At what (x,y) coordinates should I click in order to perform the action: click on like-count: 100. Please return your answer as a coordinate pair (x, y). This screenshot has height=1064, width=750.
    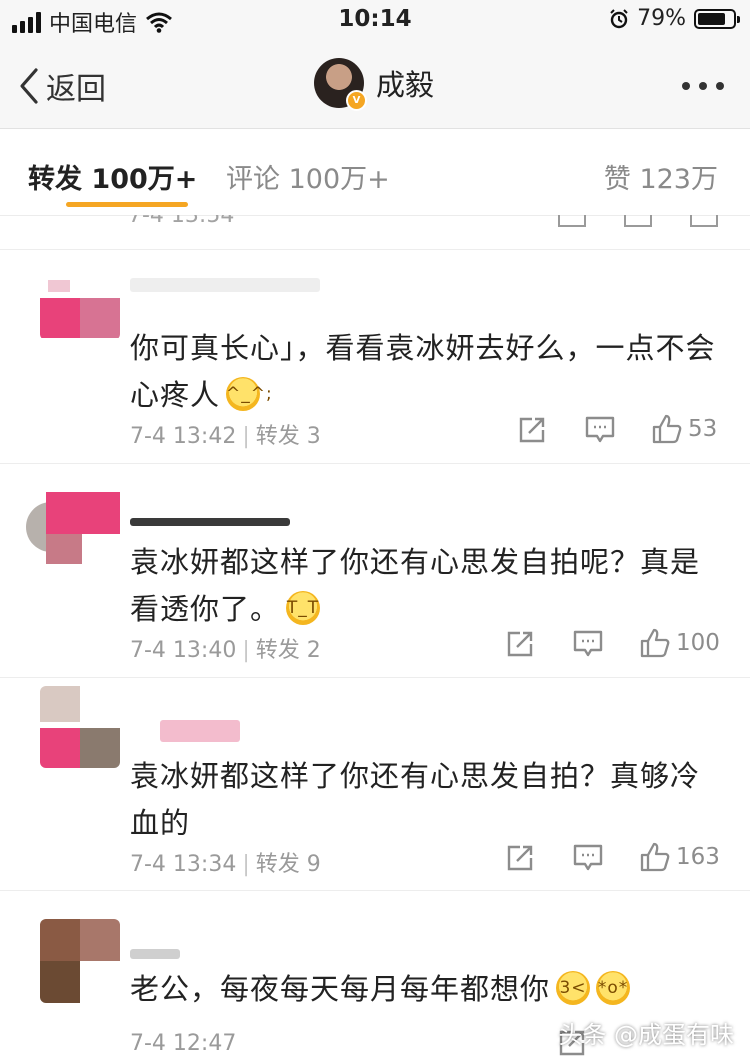
    Looking at the image, I should click on (698, 643).